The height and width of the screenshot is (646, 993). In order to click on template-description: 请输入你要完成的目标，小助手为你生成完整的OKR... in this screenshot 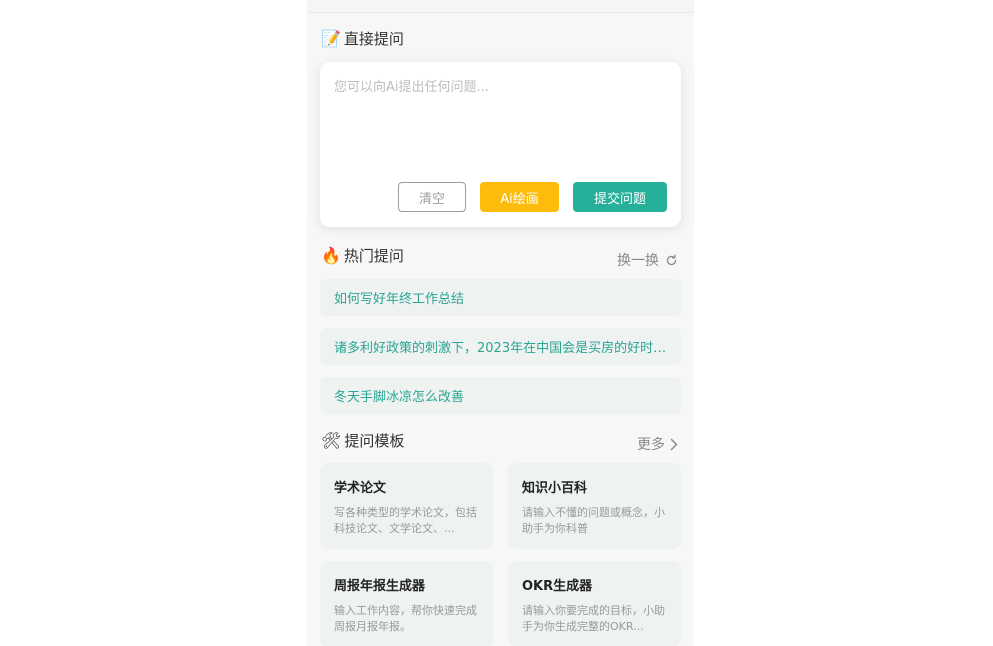, I will do `click(593, 618)`.